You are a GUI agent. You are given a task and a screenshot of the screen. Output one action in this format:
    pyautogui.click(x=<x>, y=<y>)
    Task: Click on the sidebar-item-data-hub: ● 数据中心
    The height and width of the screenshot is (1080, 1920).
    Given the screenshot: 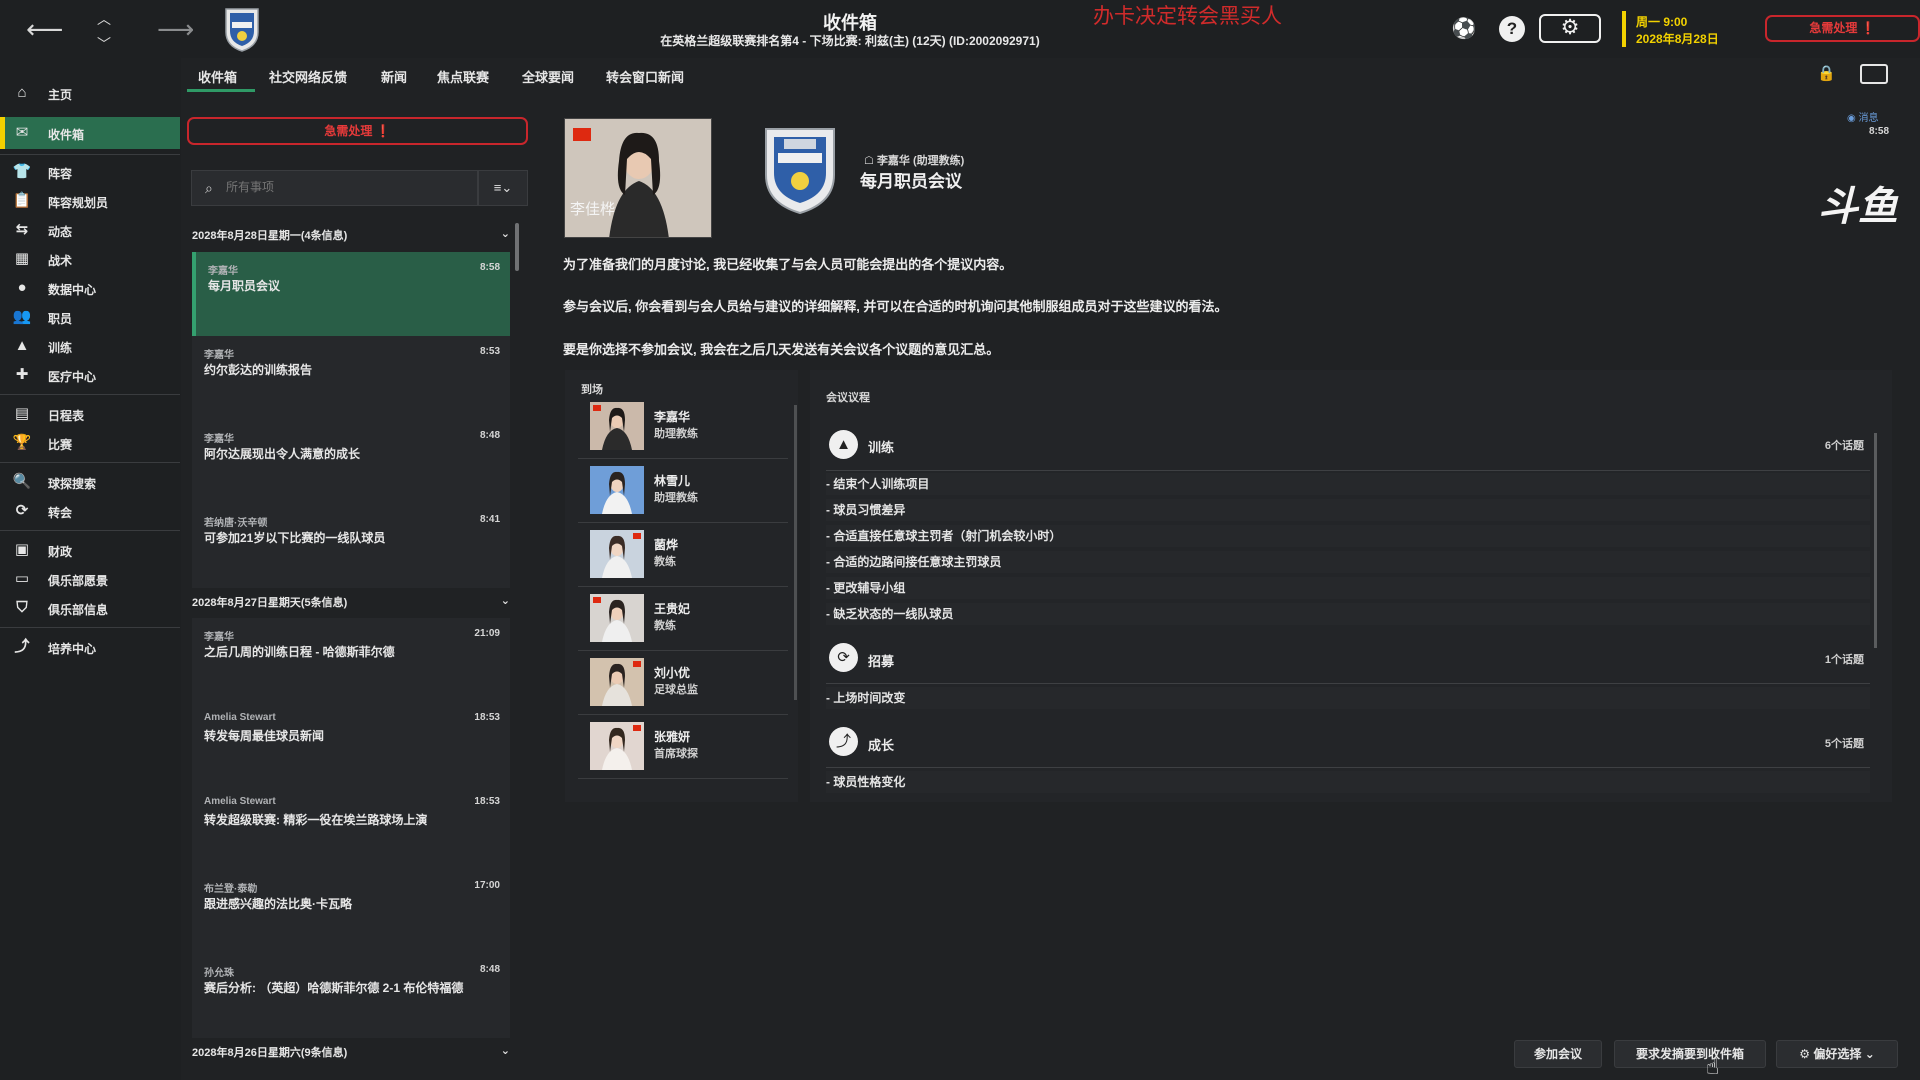 What is the action you would take?
    pyautogui.click(x=90, y=288)
    